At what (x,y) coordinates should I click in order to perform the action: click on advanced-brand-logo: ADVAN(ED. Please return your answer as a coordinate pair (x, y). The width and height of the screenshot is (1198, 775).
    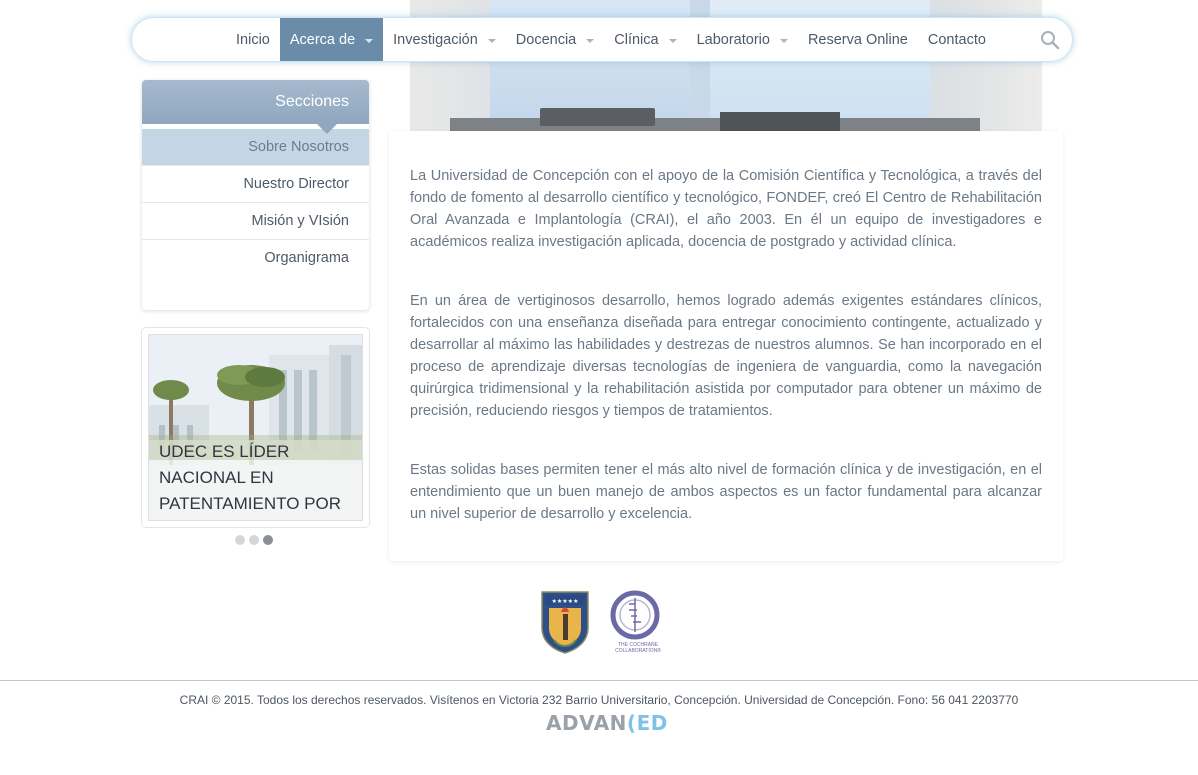
    Looking at the image, I should click on (607, 725).